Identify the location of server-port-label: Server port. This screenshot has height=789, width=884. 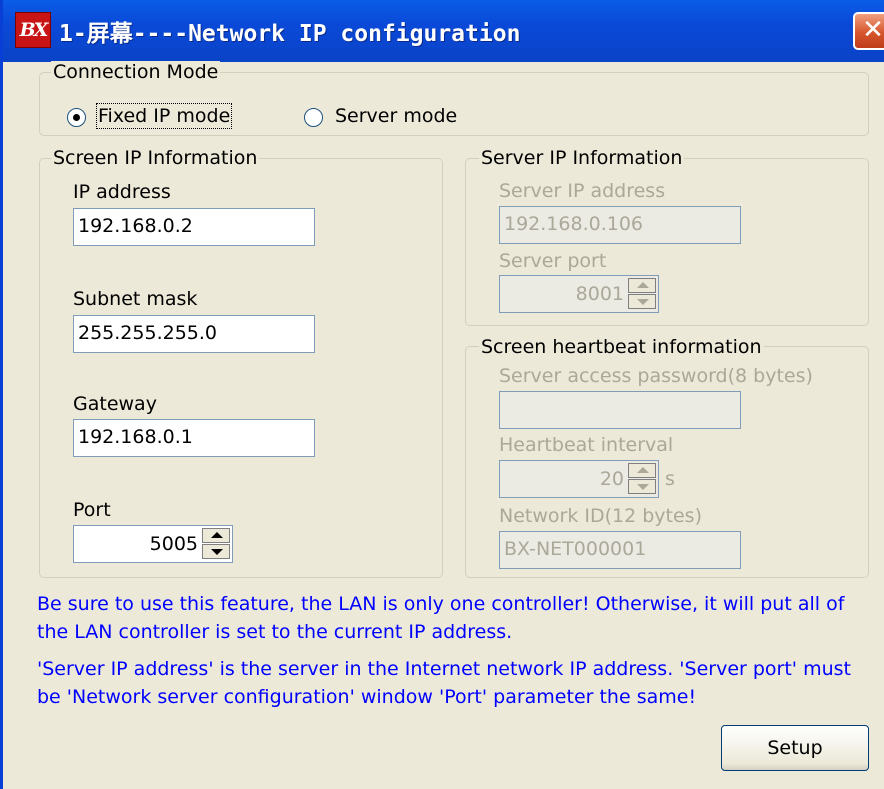
(553, 261).